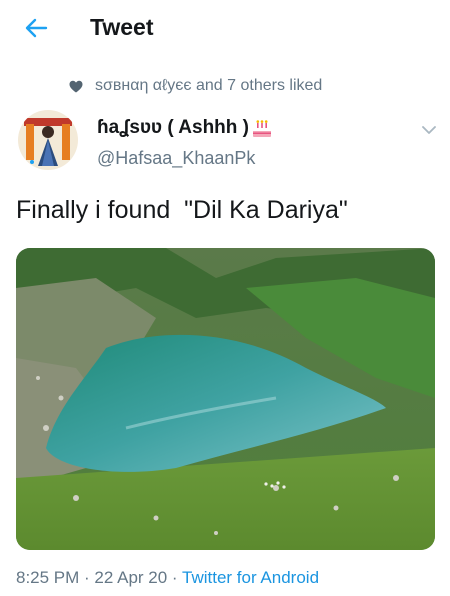  What do you see at coordinates (429, 130) in the screenshot?
I see `chevron-down-icon` at bounding box center [429, 130].